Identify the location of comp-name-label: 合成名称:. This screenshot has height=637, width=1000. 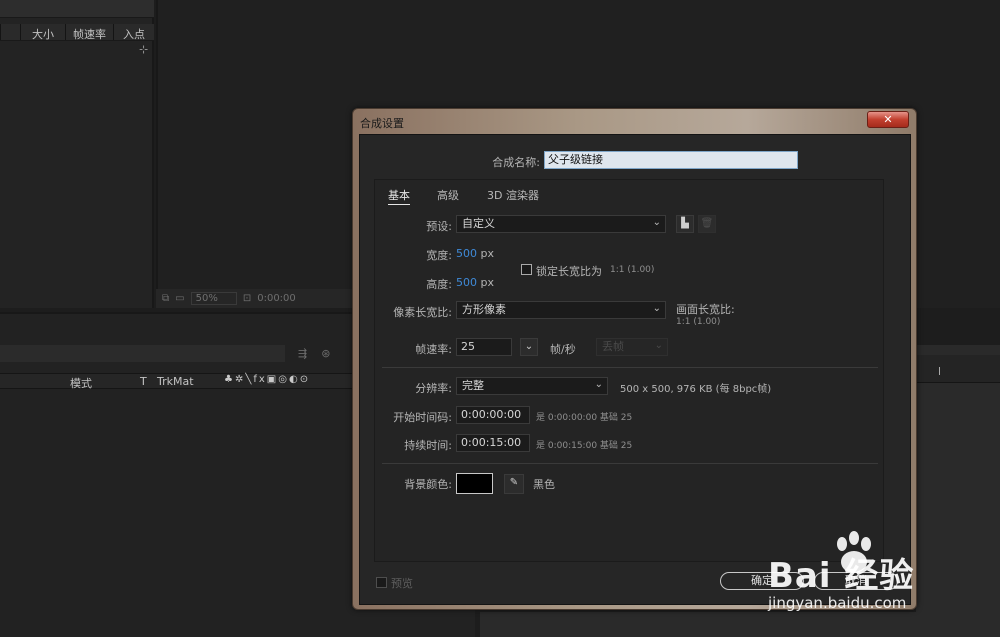
(516, 162).